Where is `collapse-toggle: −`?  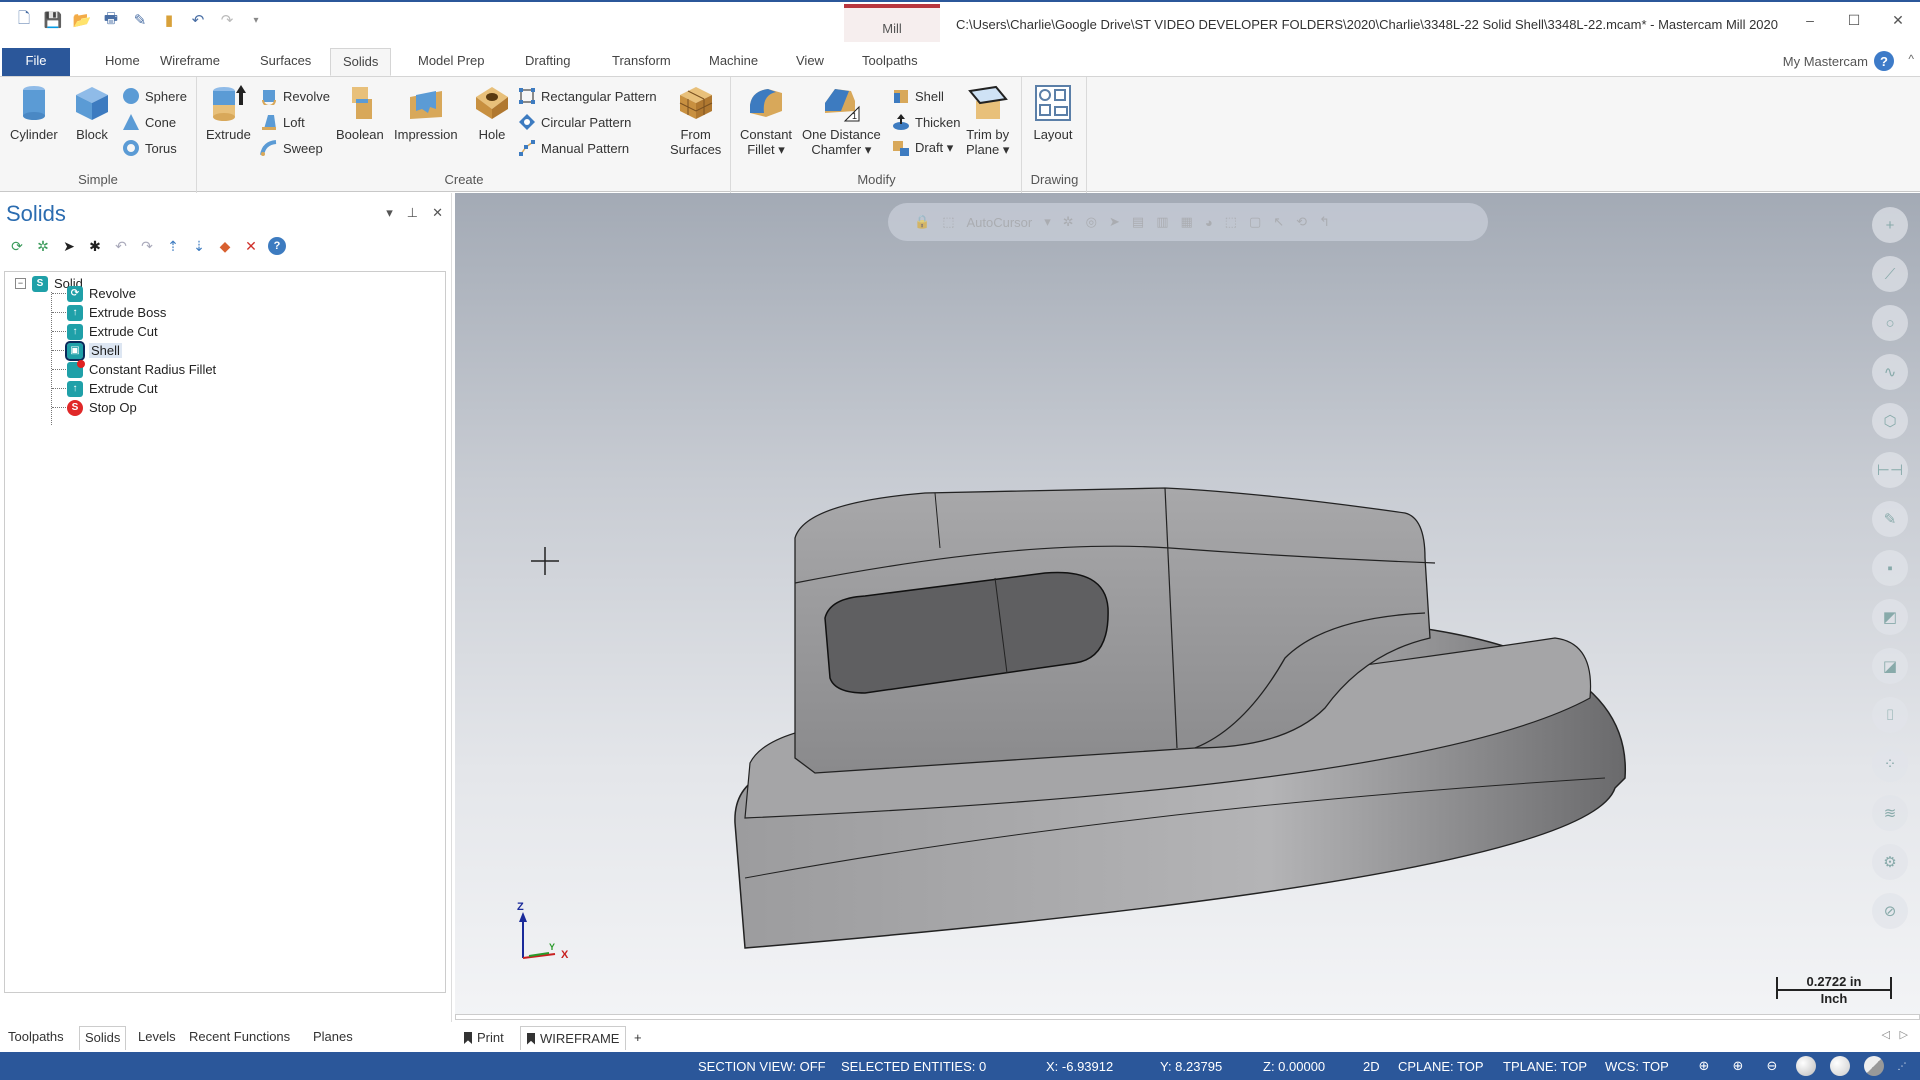 collapse-toggle: − is located at coordinates (20, 283).